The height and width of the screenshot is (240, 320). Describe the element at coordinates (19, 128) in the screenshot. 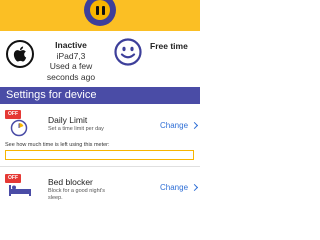

I see `daily-limit-icon` at that location.